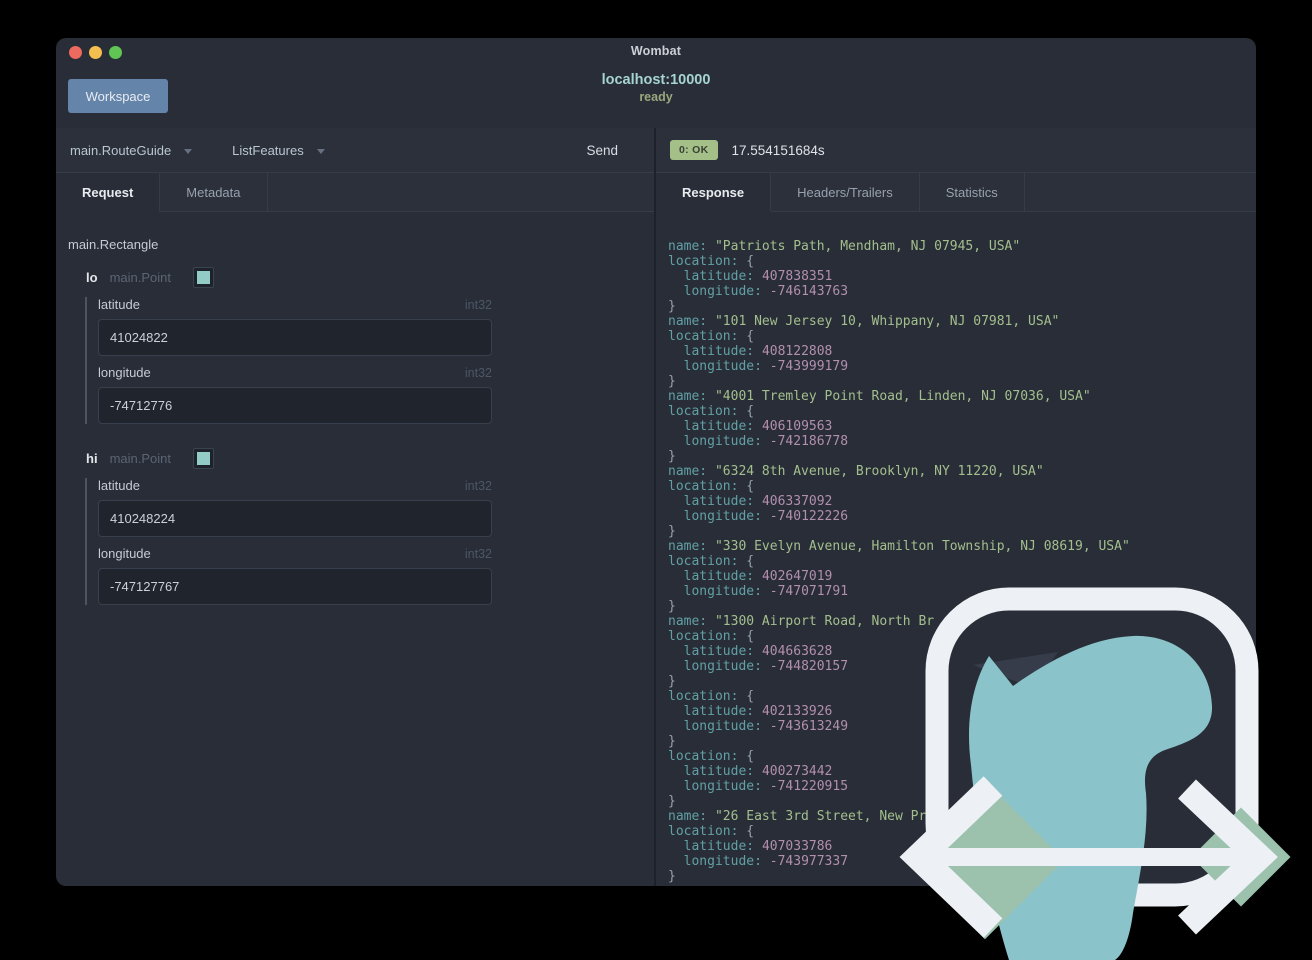 This screenshot has height=960, width=1312. What do you see at coordinates (295, 337) in the screenshot?
I see `lo-latitude-input` at bounding box center [295, 337].